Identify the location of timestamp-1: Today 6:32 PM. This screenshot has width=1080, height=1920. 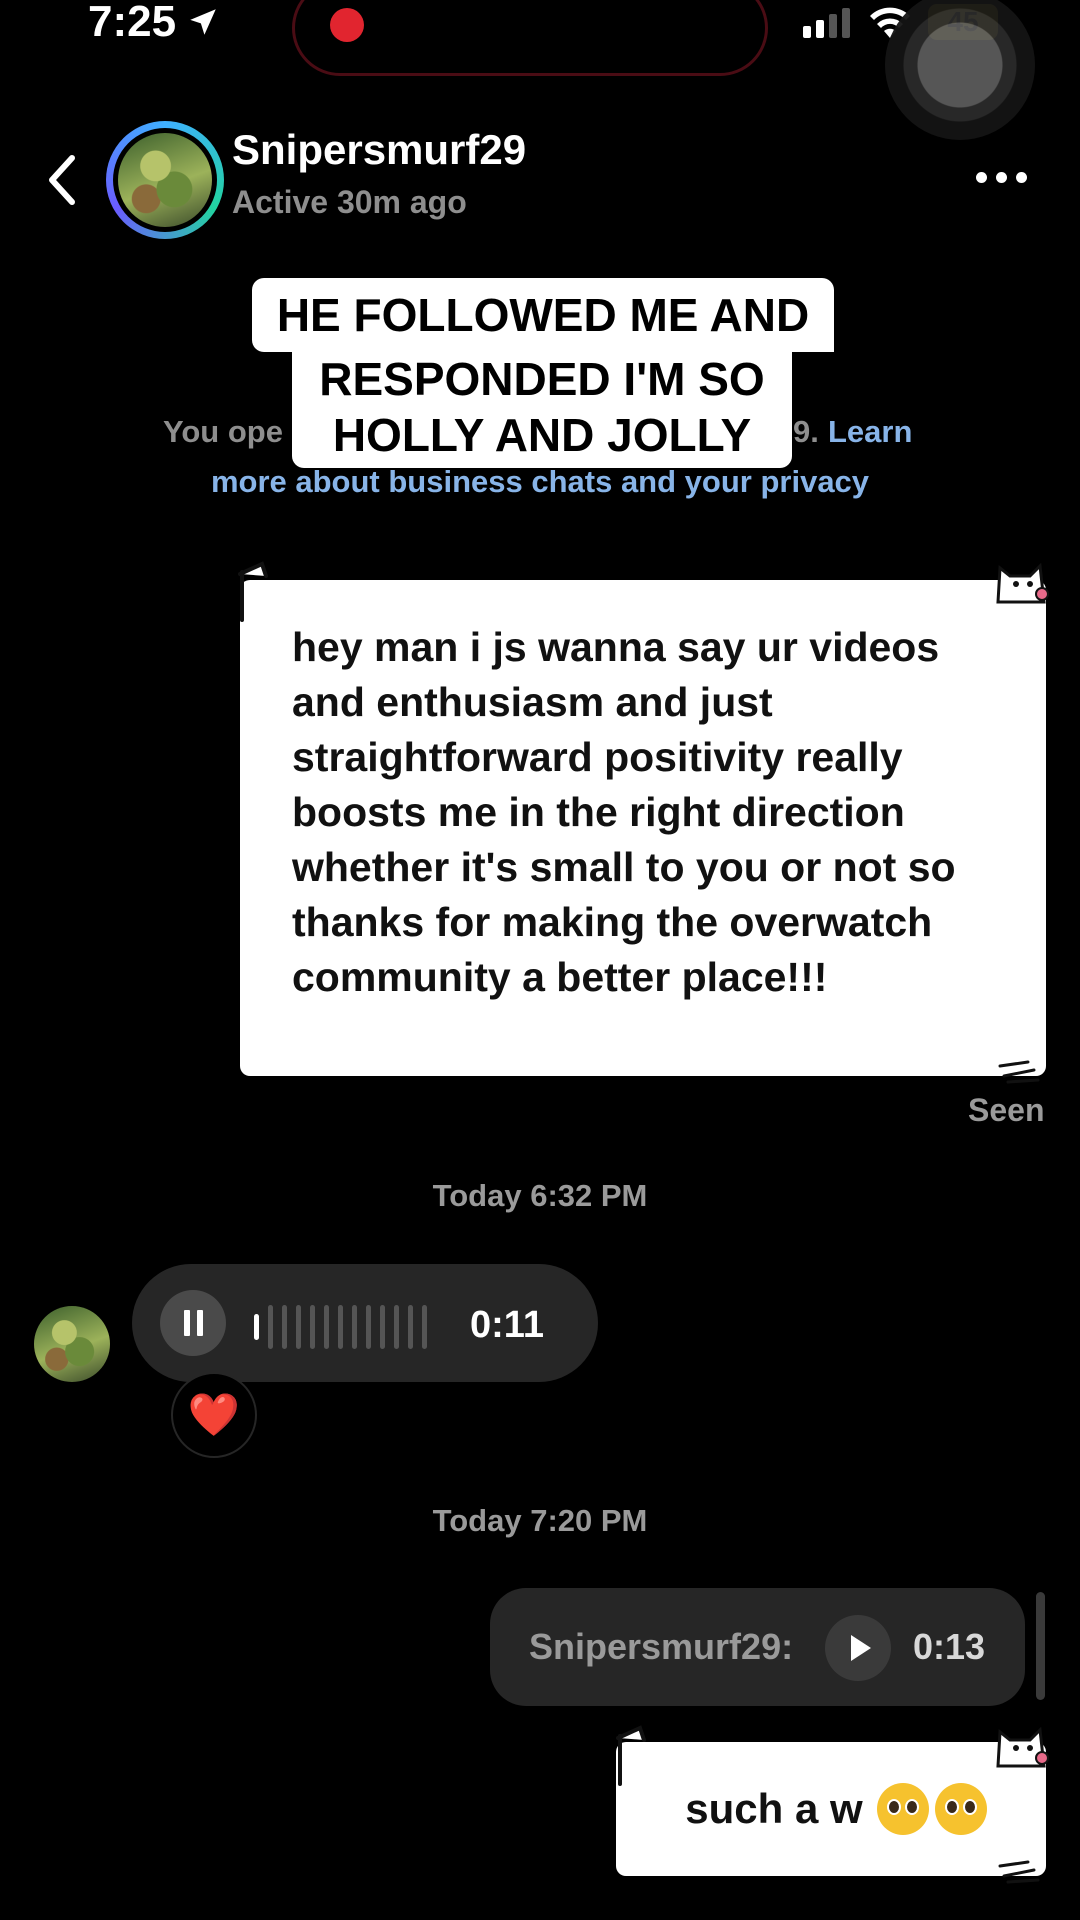
(540, 1195).